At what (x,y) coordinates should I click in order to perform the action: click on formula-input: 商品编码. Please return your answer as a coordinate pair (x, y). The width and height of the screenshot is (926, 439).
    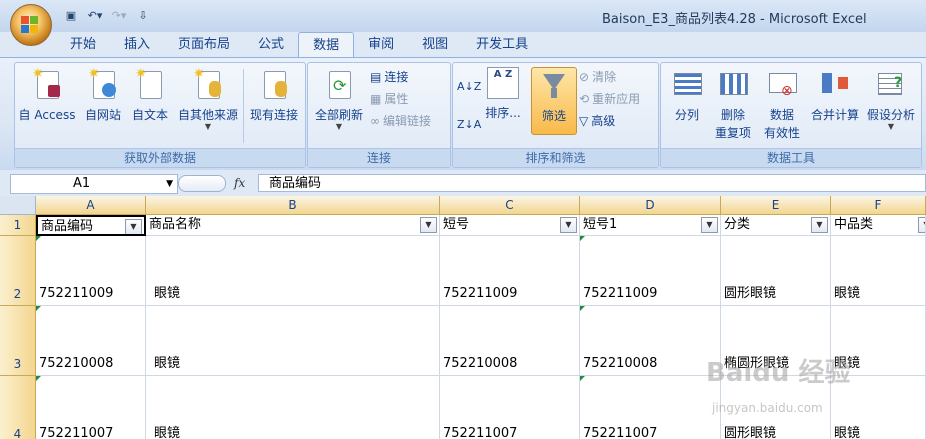
    Looking at the image, I should click on (592, 183).